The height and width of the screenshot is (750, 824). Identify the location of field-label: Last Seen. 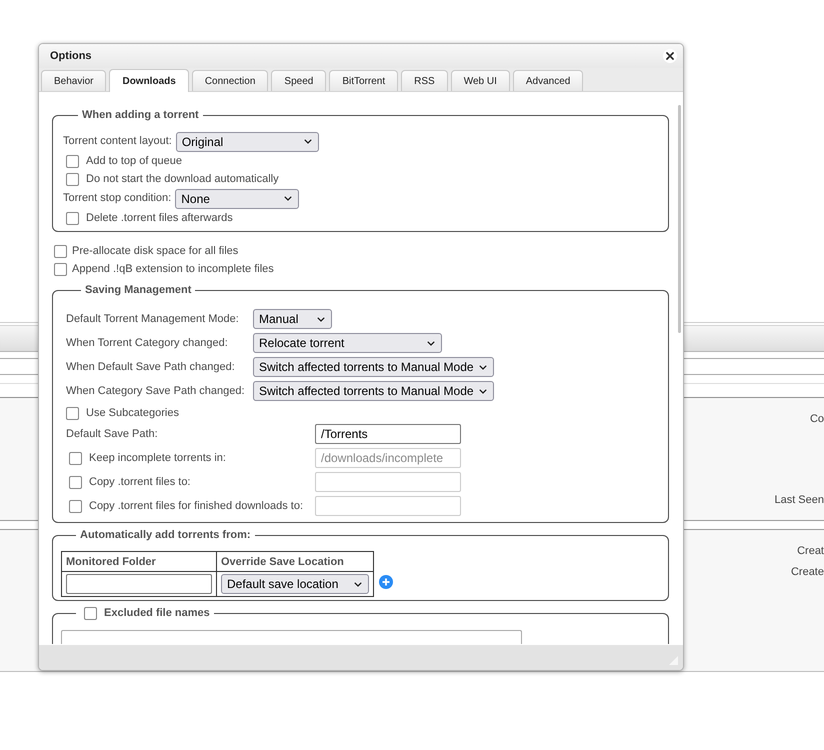
(799, 500).